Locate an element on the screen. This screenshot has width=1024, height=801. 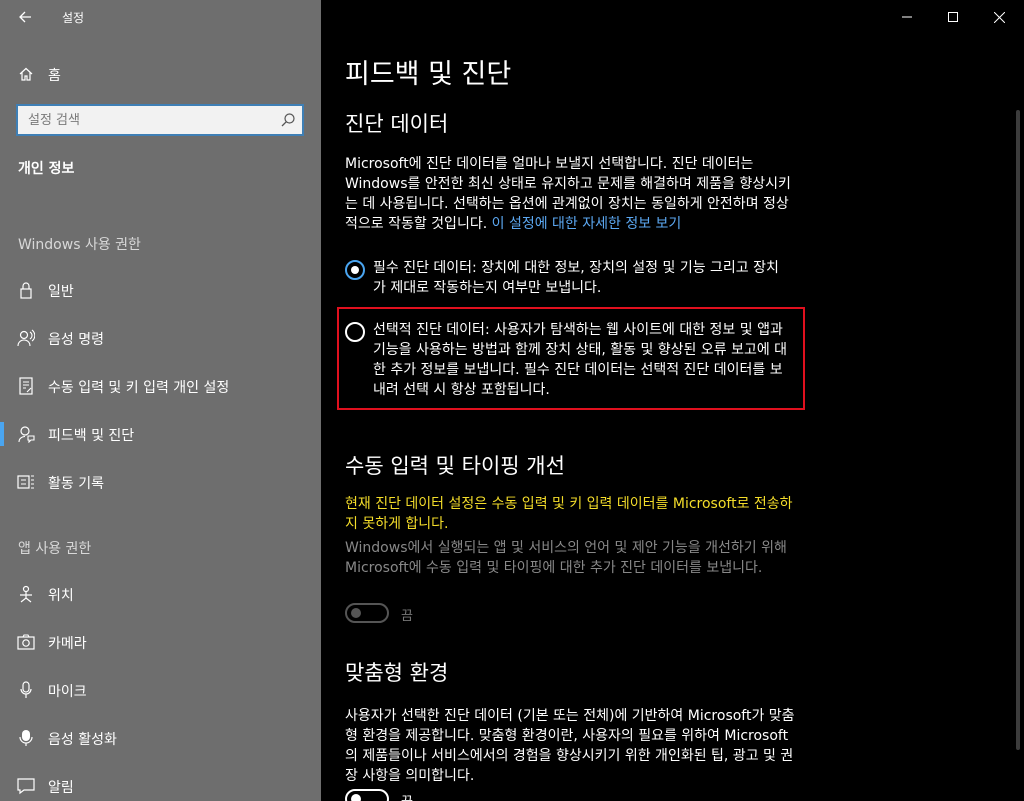
learn-more-link: 이 설정에 대한 자세한 정보 보기 is located at coordinates (587, 224).